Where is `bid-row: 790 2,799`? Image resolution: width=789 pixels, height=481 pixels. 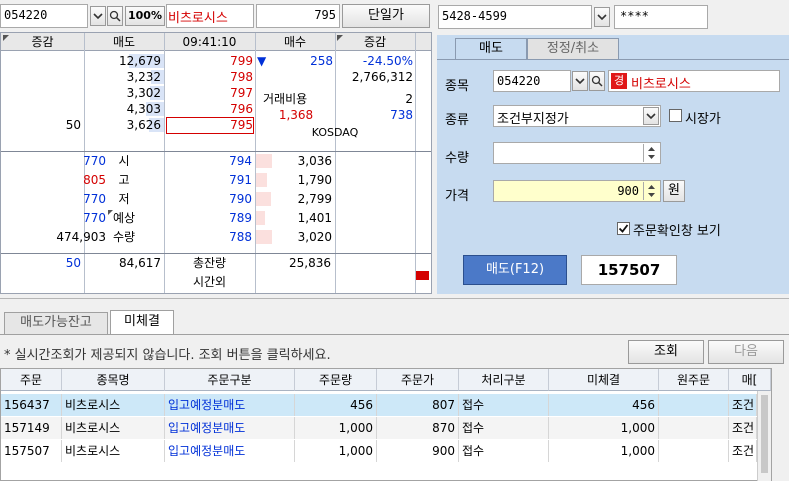
bid-row: 790 2,799 is located at coordinates (290, 199).